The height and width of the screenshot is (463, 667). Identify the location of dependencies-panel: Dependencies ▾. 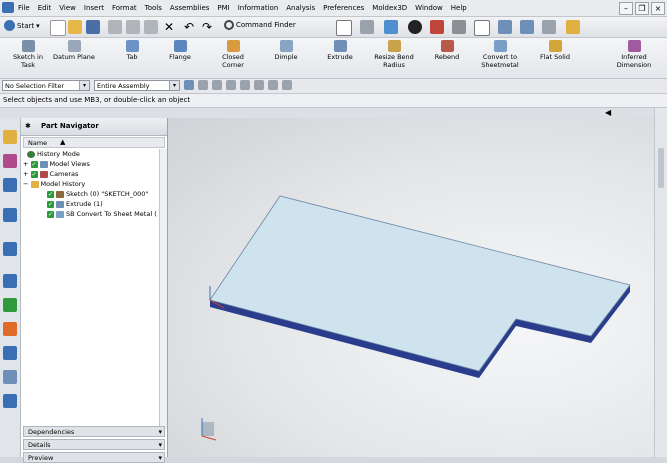
(94, 431).